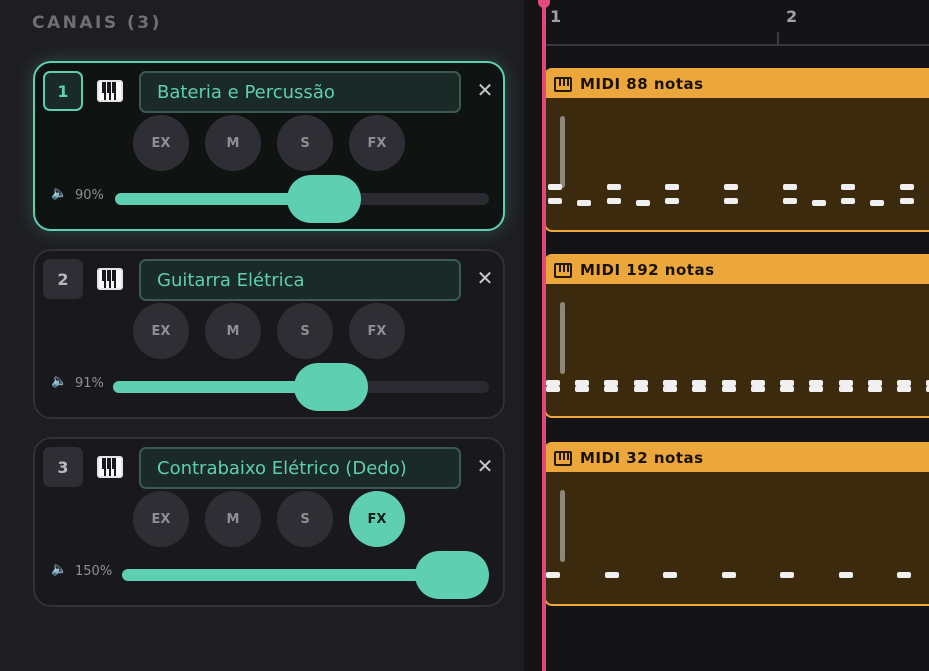 The height and width of the screenshot is (671, 929). Describe the element at coordinates (737, 458) in the screenshot. I see `clip-header: MIDI 32 notas` at that location.